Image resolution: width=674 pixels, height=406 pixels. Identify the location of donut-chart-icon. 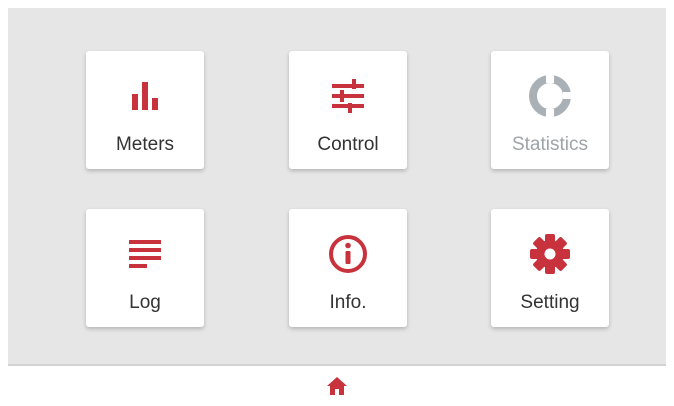
(550, 96).